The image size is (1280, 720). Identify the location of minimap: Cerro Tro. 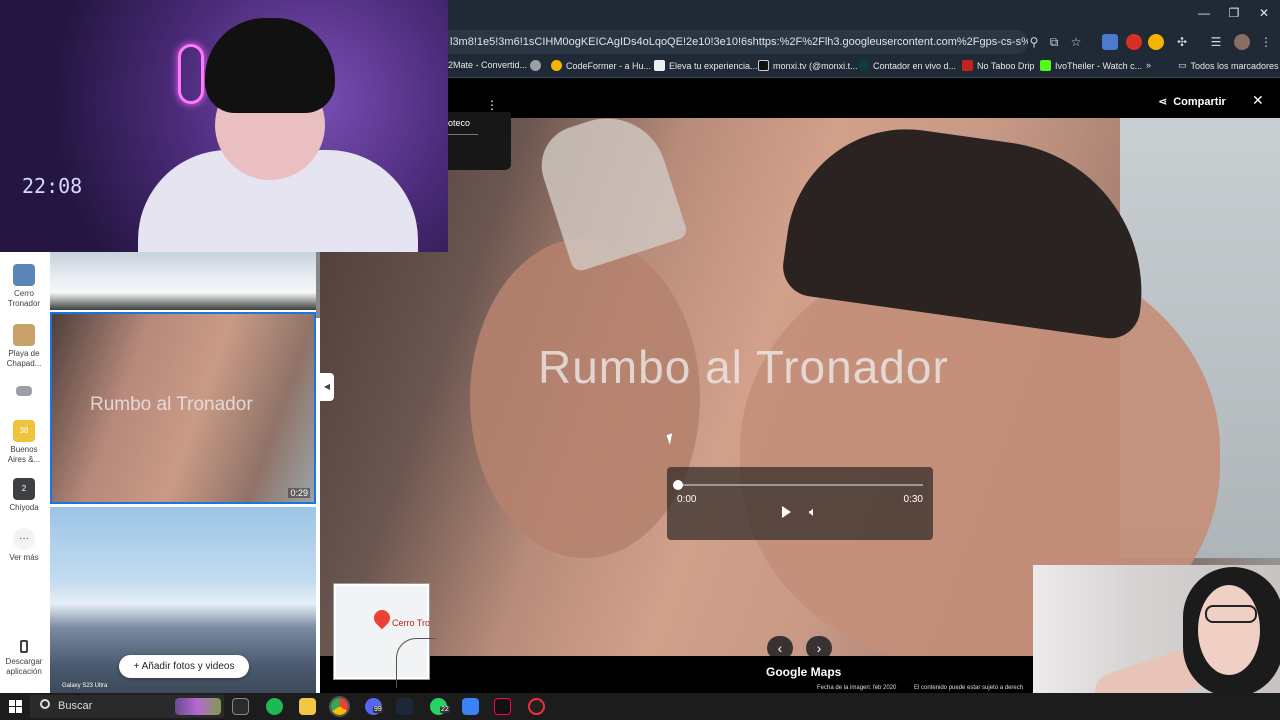
(385, 636).